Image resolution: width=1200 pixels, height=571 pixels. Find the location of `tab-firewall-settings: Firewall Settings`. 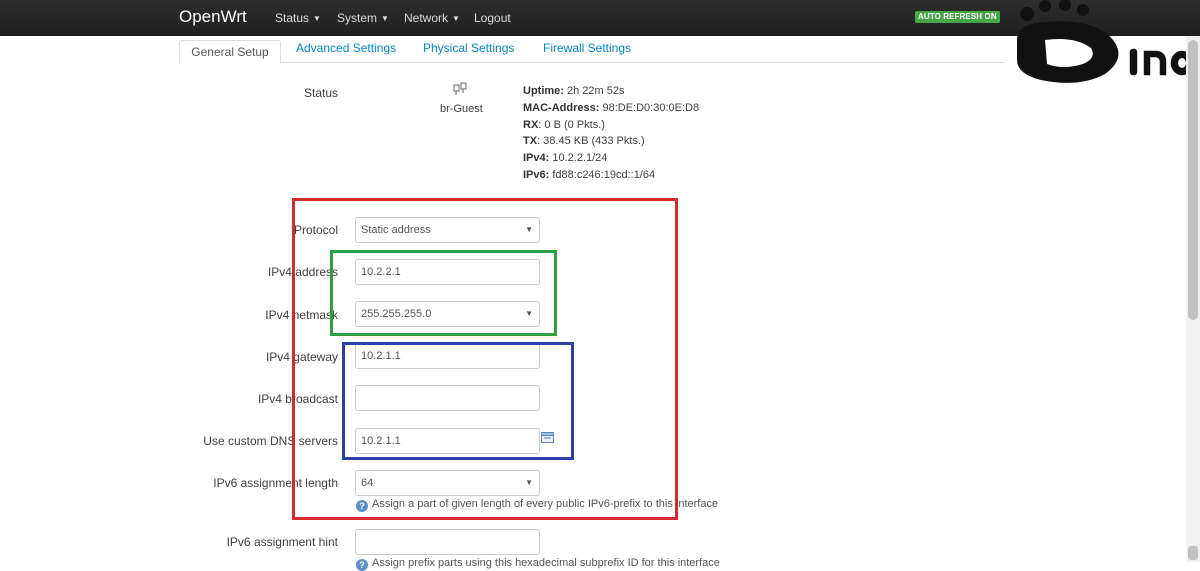

tab-firewall-settings: Firewall Settings is located at coordinates (587, 52).